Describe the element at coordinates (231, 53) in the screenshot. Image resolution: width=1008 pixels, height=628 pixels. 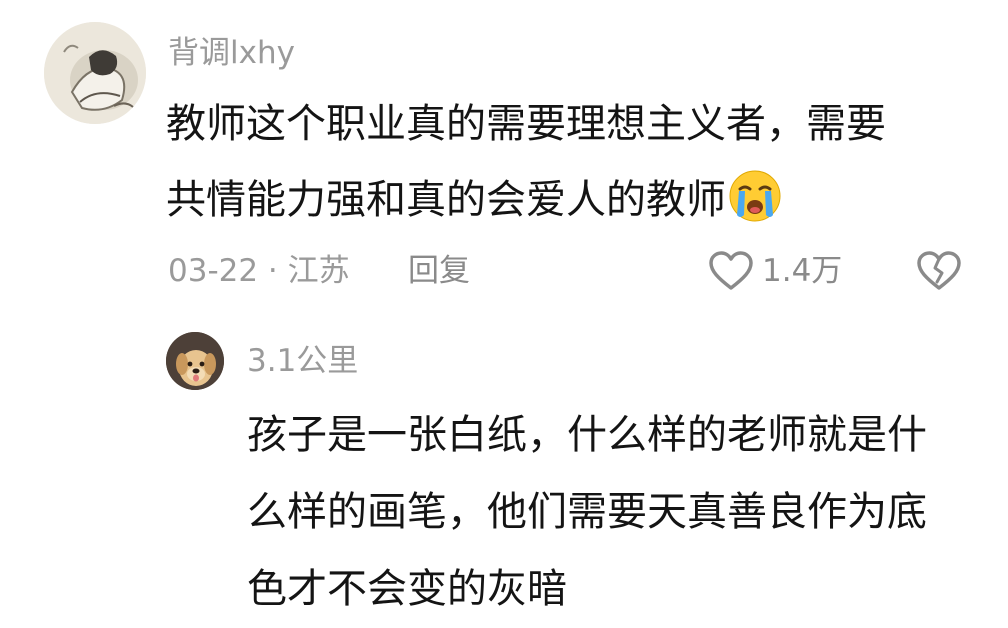
I see `comment-username: 背调lxhy` at that location.